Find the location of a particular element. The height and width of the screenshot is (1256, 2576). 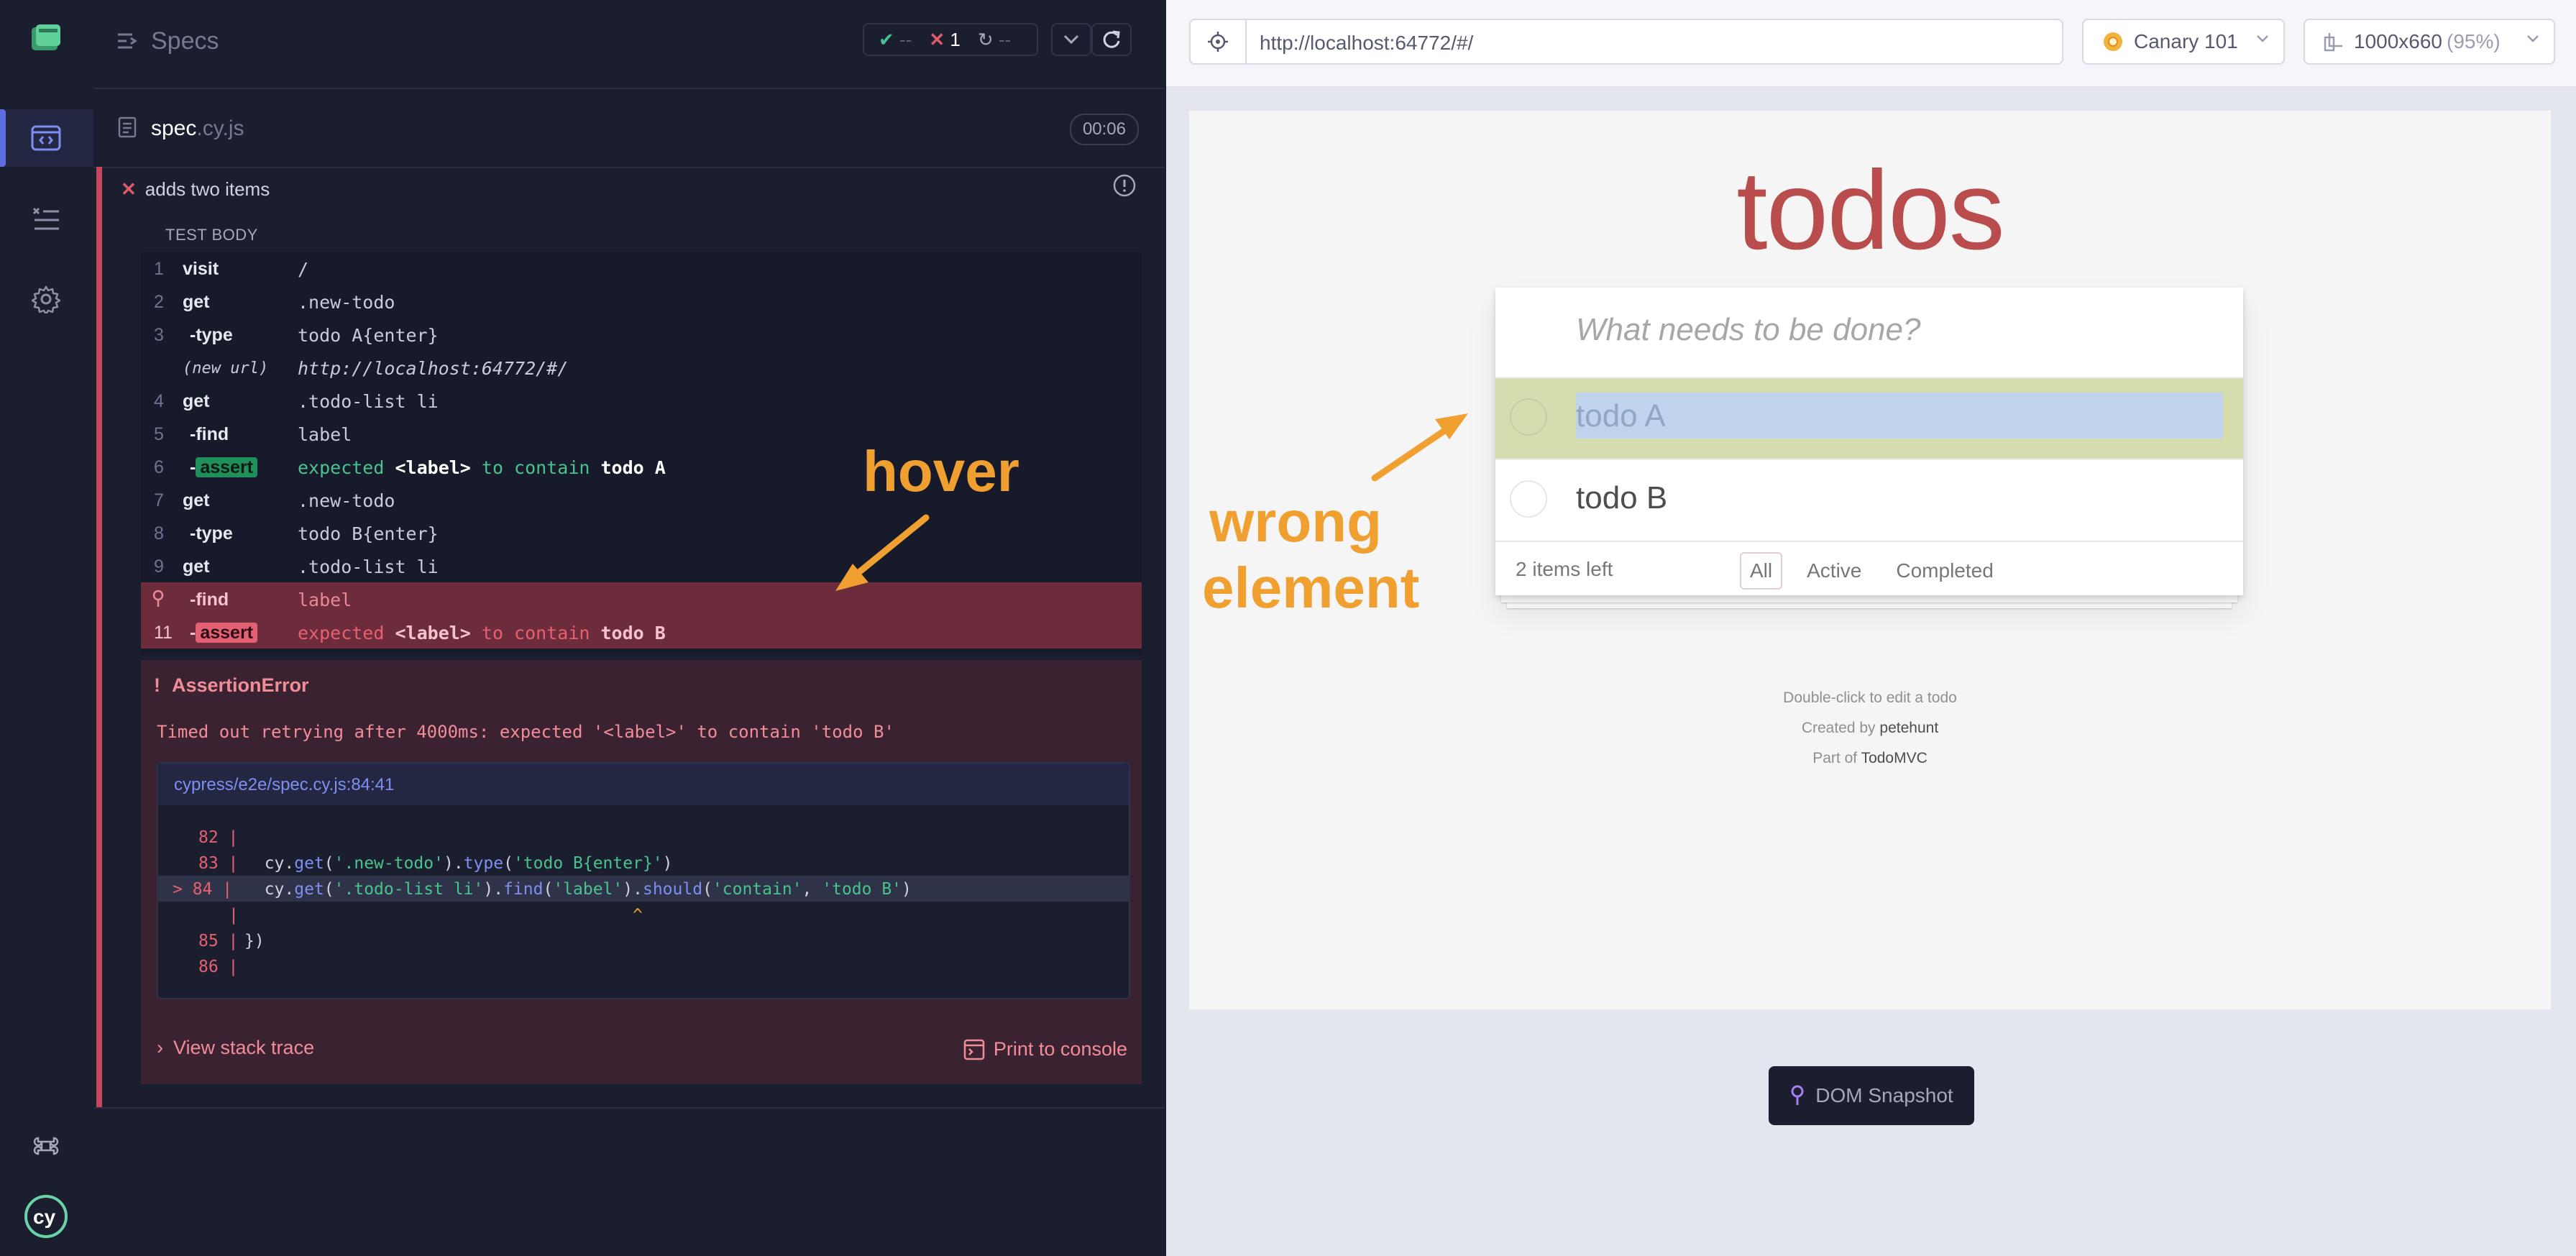

command-row: 2 get .new-todo is located at coordinates (641, 302).